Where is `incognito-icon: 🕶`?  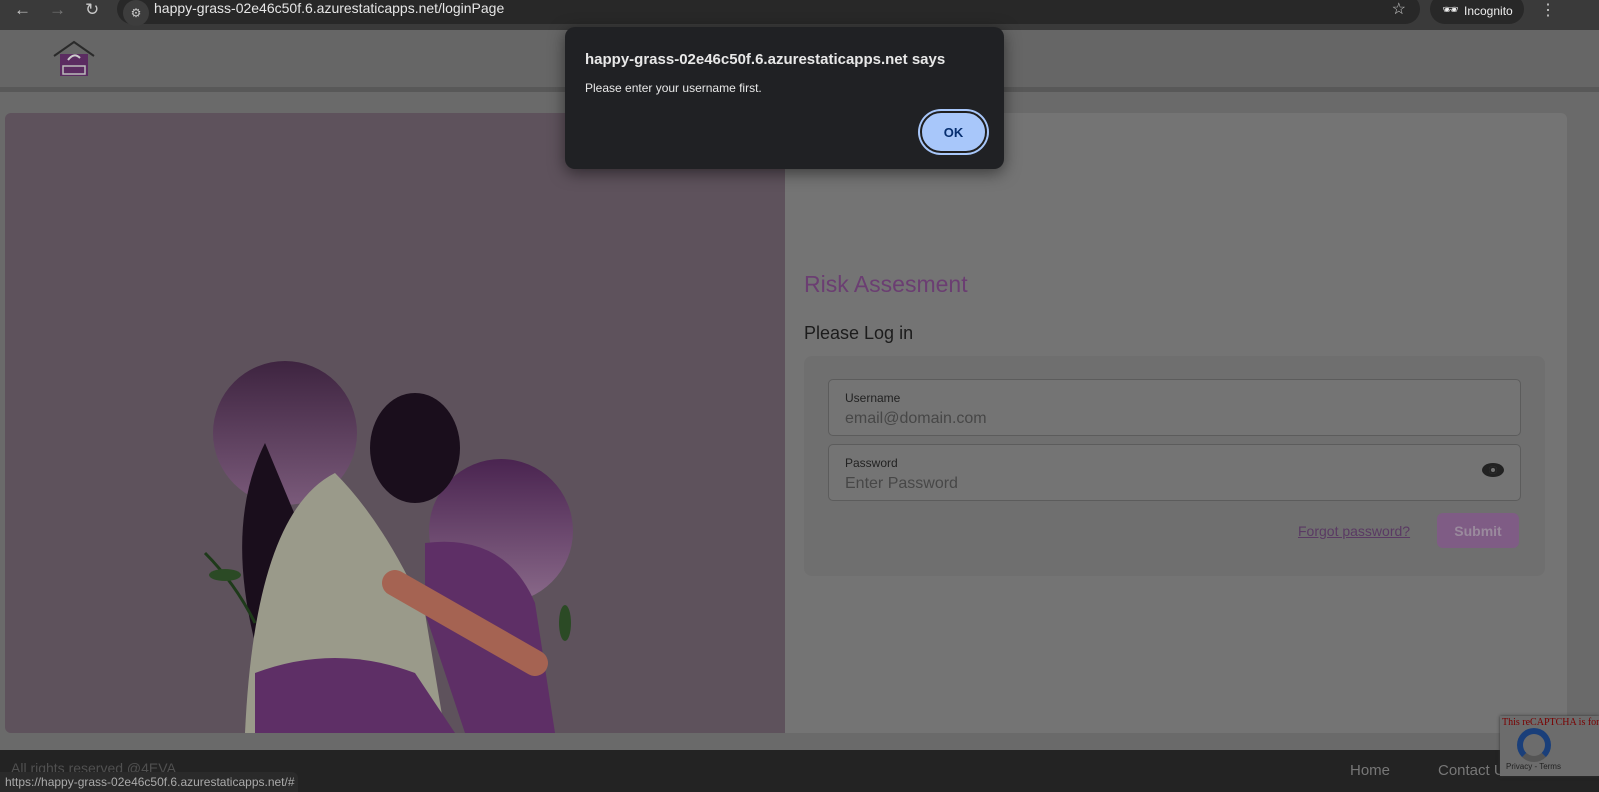 incognito-icon: 🕶 is located at coordinates (1450, 9).